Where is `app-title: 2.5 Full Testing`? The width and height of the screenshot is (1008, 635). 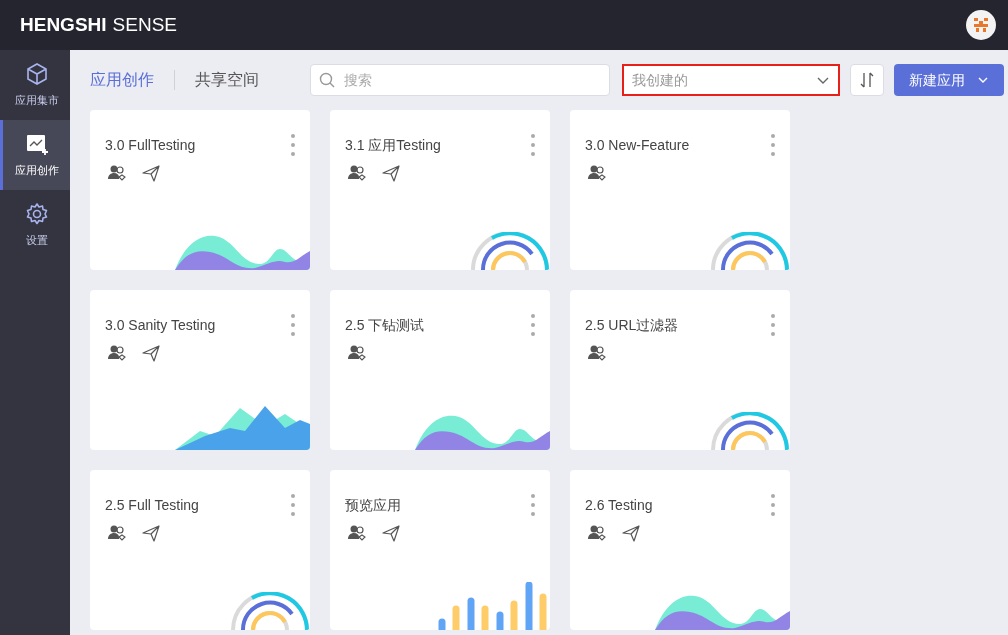 app-title: 2.5 Full Testing is located at coordinates (152, 505).